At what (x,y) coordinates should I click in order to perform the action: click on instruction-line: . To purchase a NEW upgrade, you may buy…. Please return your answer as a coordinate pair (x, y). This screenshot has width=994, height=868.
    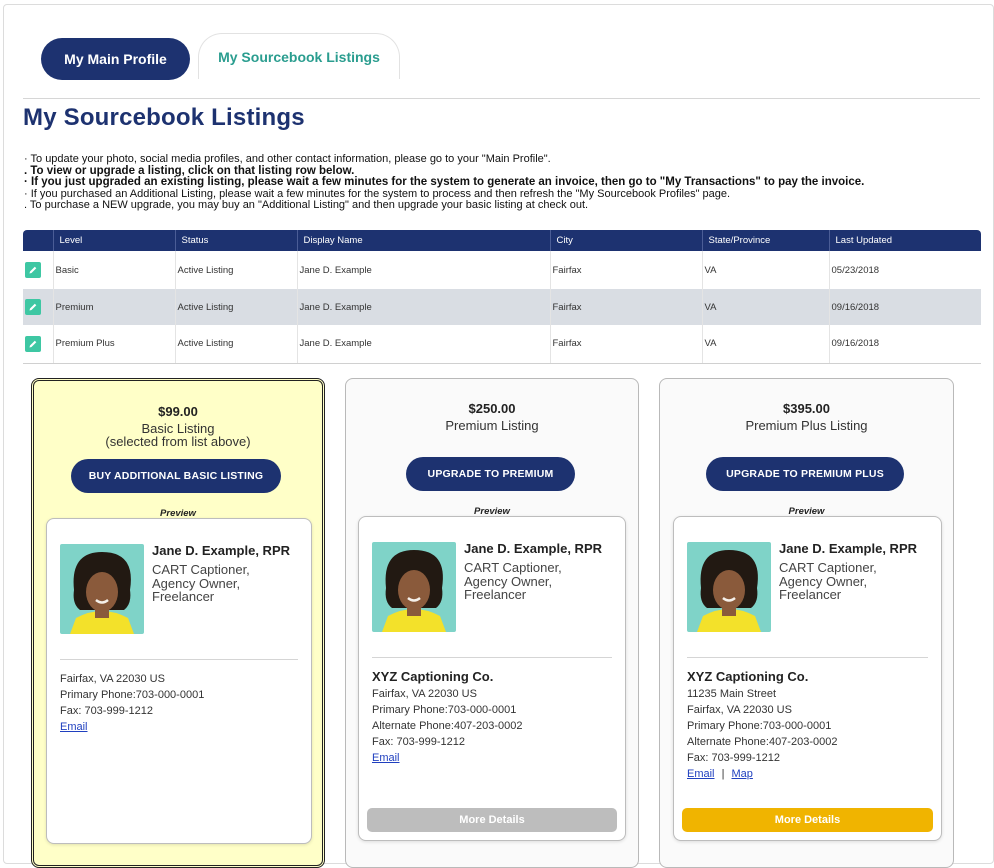
    Looking at the image, I should click on (306, 205).